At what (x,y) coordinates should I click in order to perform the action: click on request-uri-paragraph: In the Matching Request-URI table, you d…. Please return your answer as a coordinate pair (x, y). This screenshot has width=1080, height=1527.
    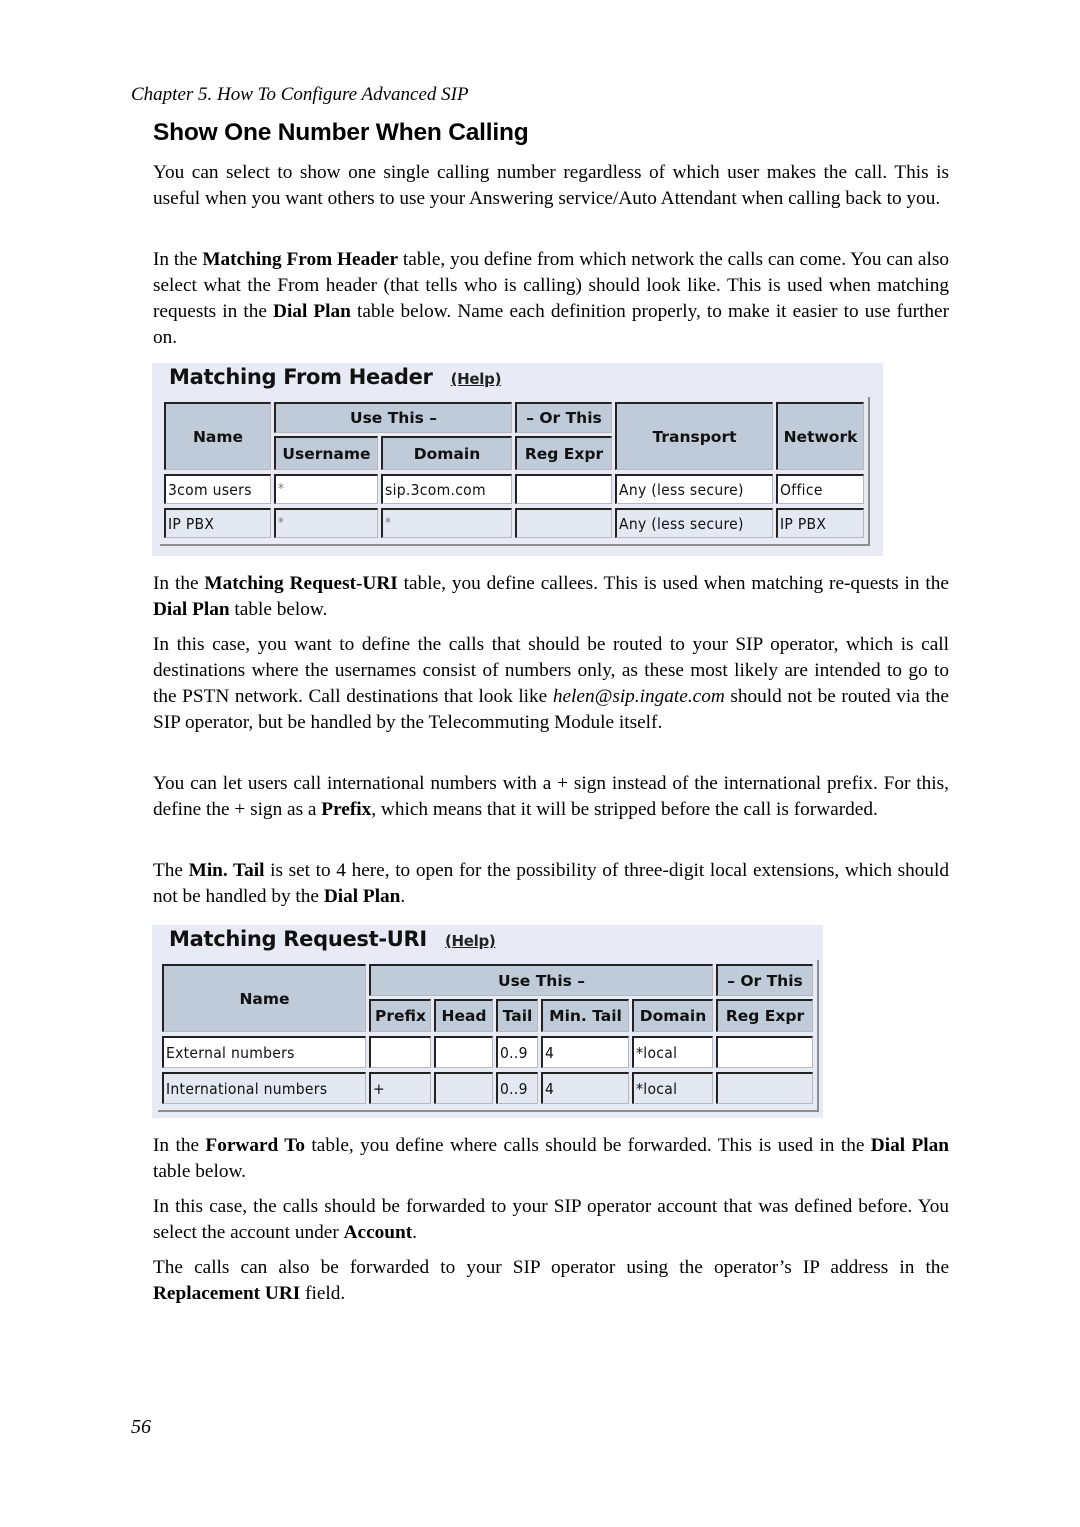
    Looking at the image, I should click on (551, 596).